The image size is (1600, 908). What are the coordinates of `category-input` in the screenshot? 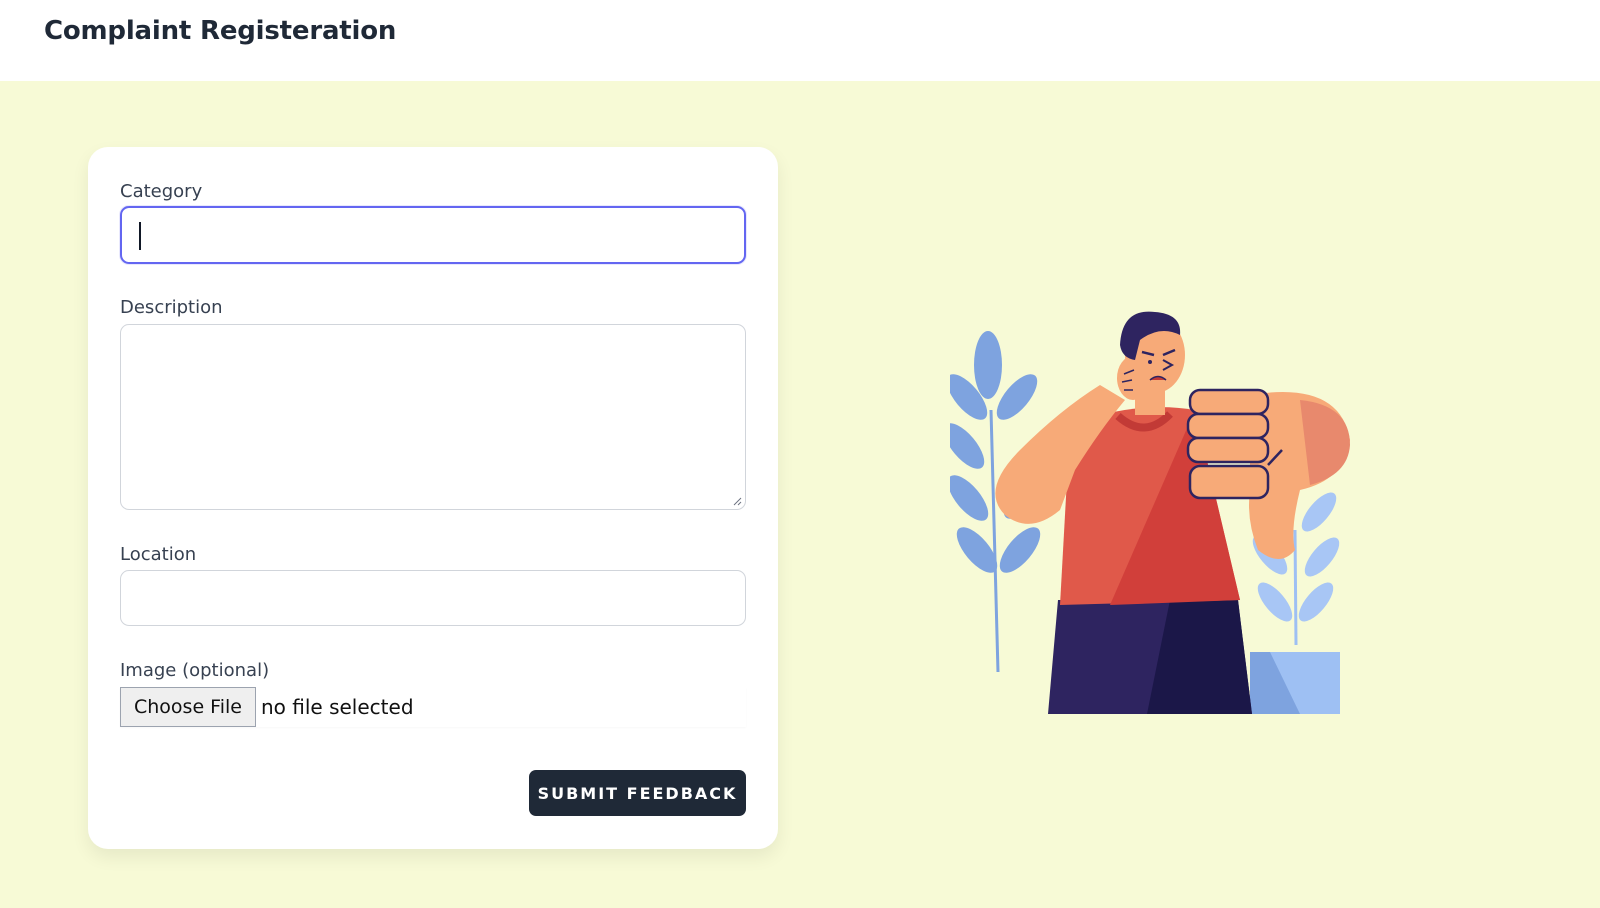 It's located at (433, 235).